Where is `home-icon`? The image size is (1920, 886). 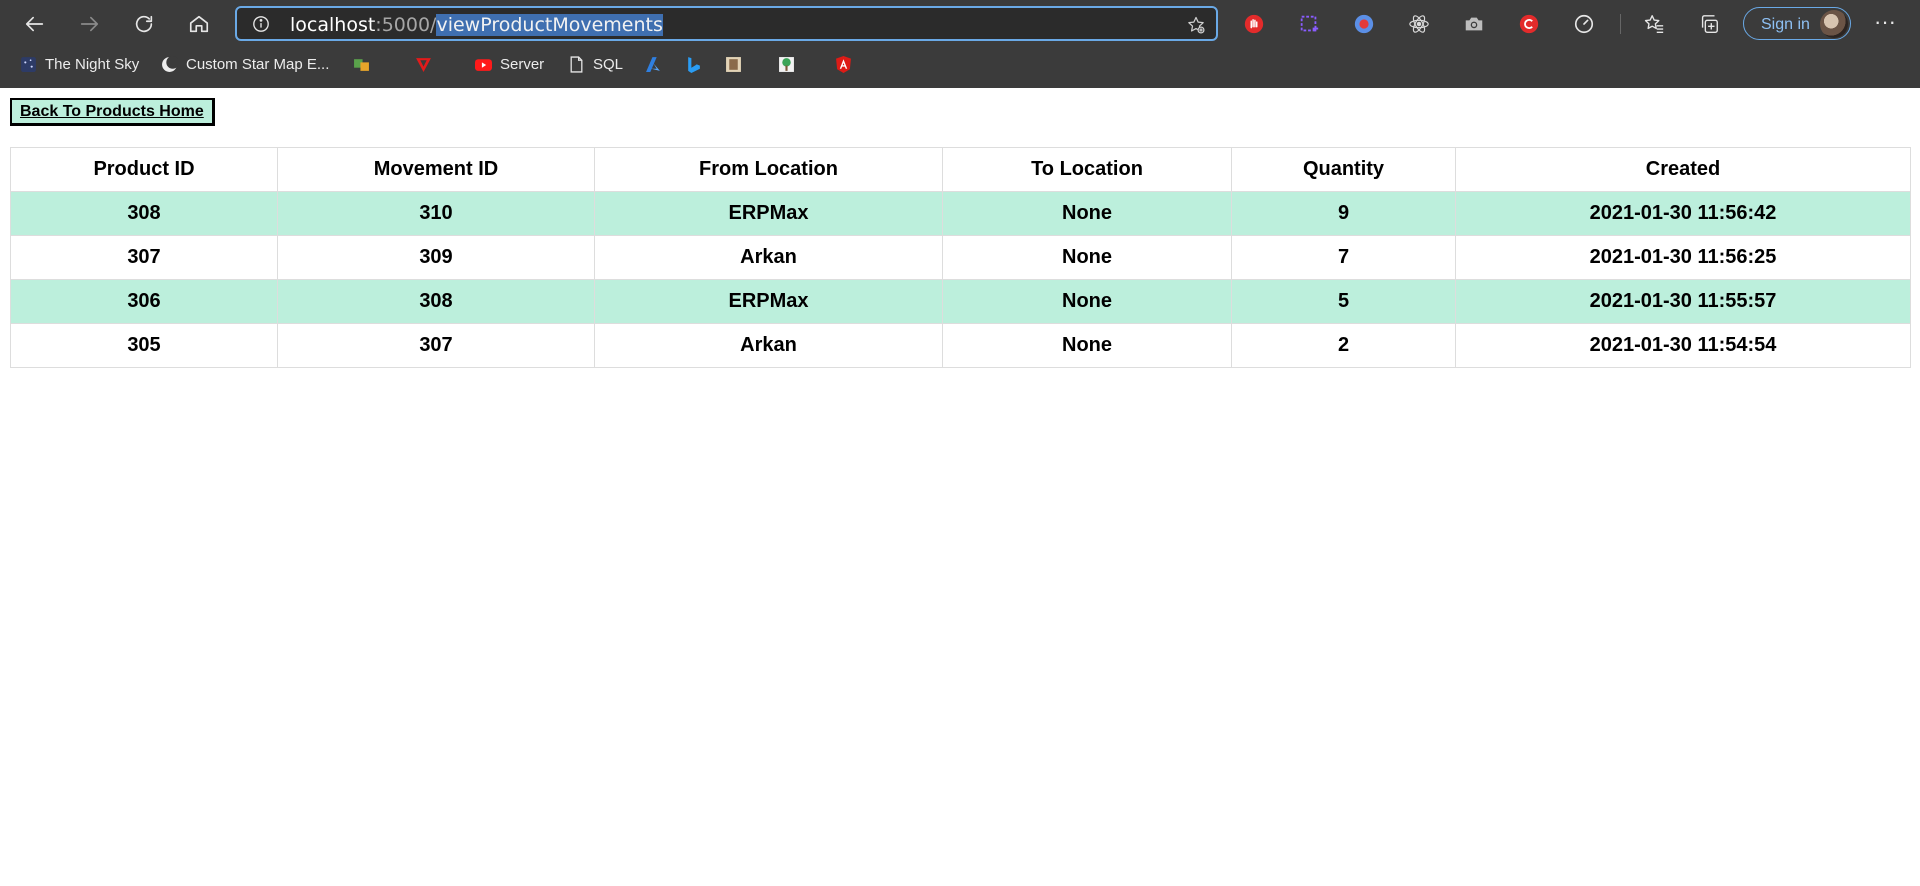 home-icon is located at coordinates (199, 24).